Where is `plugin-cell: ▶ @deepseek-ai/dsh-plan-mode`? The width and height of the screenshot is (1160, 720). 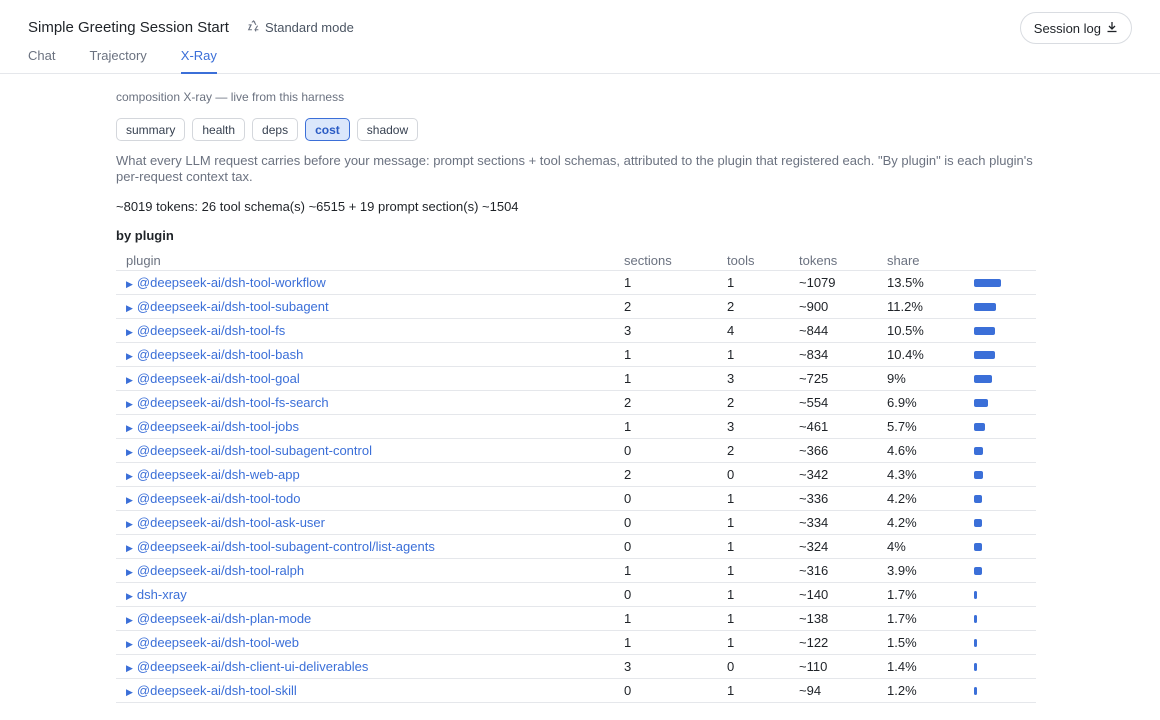 plugin-cell: ▶ @deepseek-ai/dsh-plan-mode is located at coordinates (365, 618).